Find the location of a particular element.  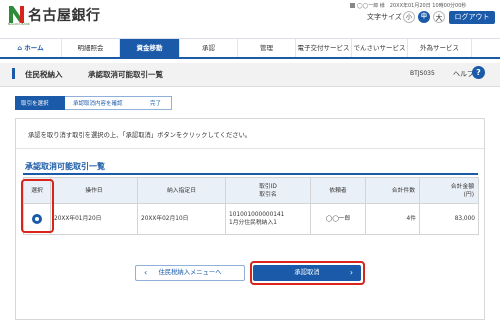

user-info-text: ◯◯一郎 様 20XX年01月20日 10時00分00秒 is located at coordinates (412, 6).